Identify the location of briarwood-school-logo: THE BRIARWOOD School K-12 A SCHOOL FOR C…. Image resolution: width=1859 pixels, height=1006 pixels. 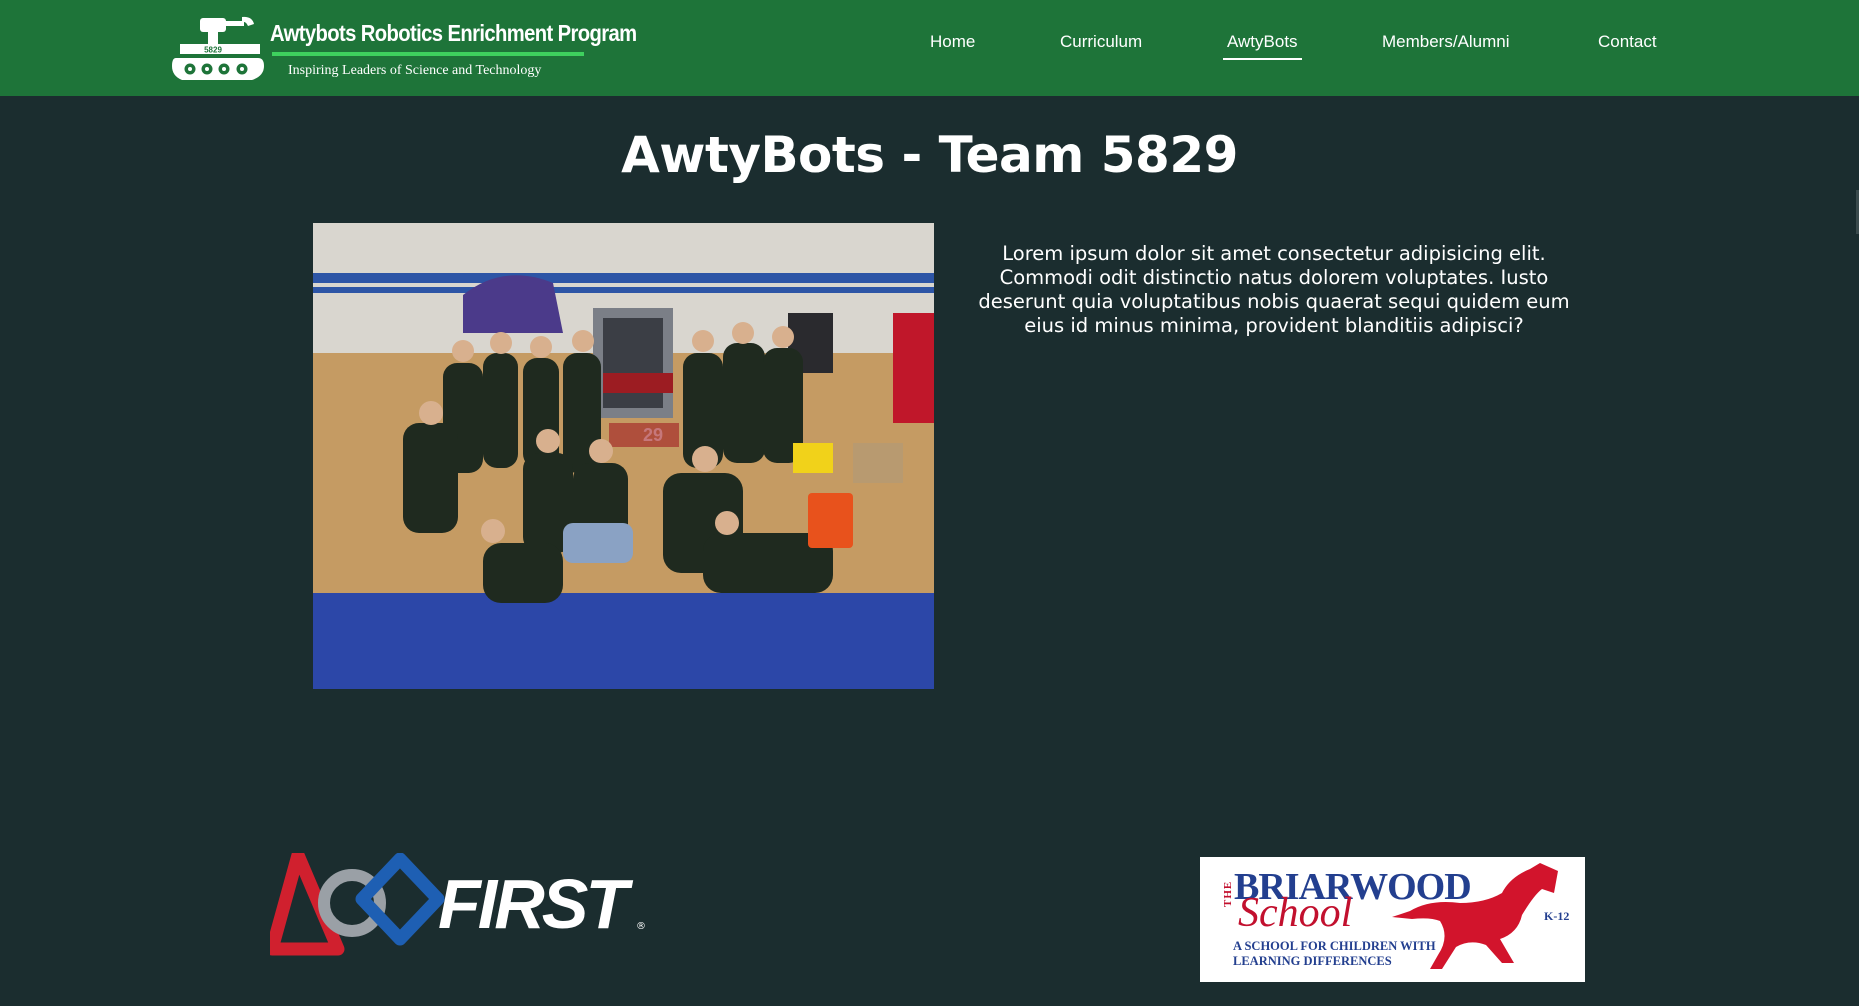
(1392, 919).